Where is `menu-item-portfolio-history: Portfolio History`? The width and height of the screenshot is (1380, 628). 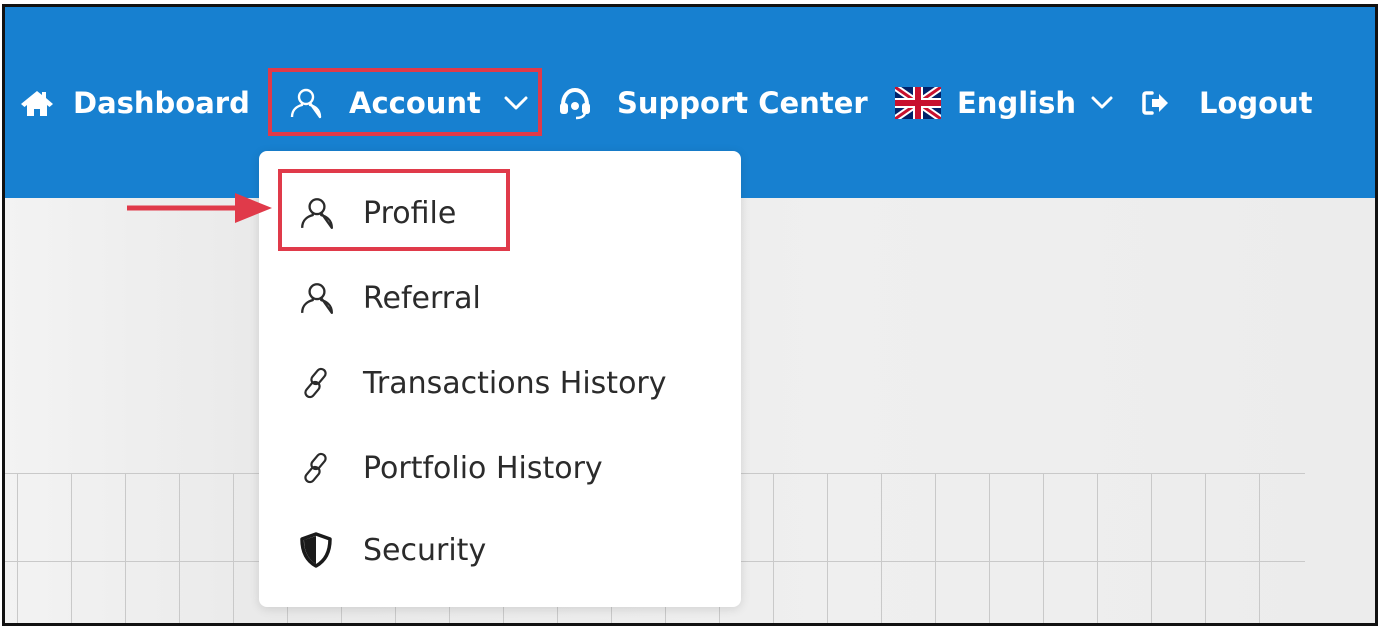
menu-item-portfolio-history: Portfolio History is located at coordinates (451, 468).